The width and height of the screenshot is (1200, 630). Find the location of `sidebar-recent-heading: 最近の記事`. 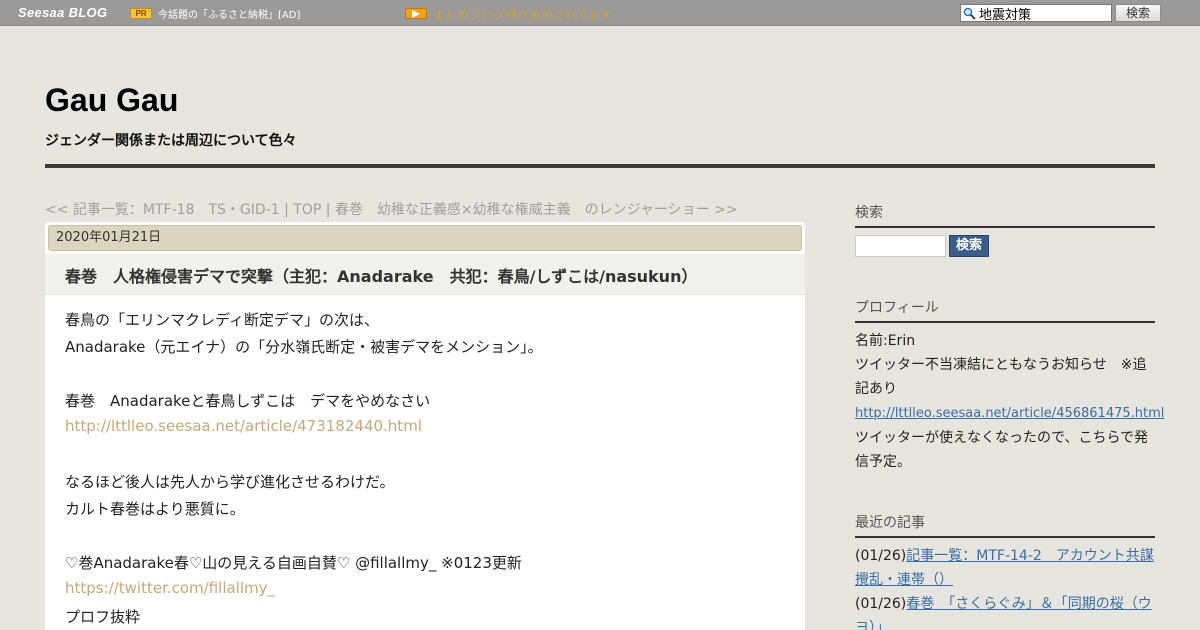

sidebar-recent-heading: 最近の記事 is located at coordinates (1005, 525).